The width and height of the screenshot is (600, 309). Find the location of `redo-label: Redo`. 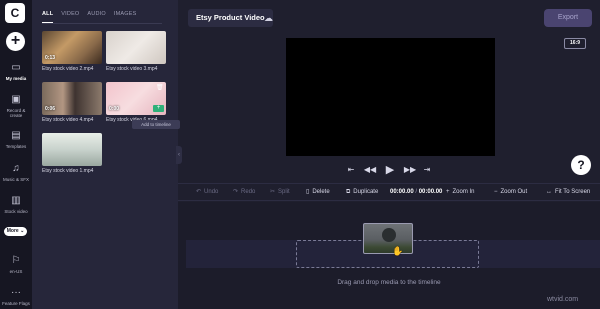

redo-label: Redo is located at coordinates (248, 192).